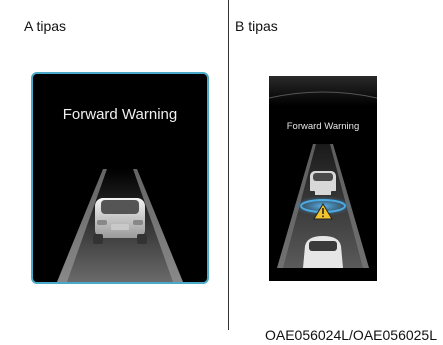  What do you see at coordinates (350, 335) in the screenshot?
I see `figure-caption: OAE056024L/OAE056025L` at bounding box center [350, 335].